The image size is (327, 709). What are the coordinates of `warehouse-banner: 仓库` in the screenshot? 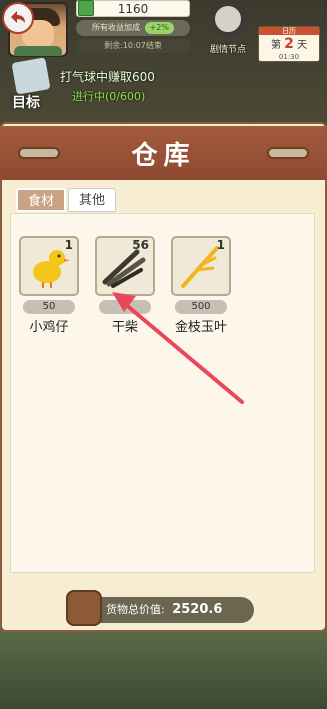 It's located at (163, 153).